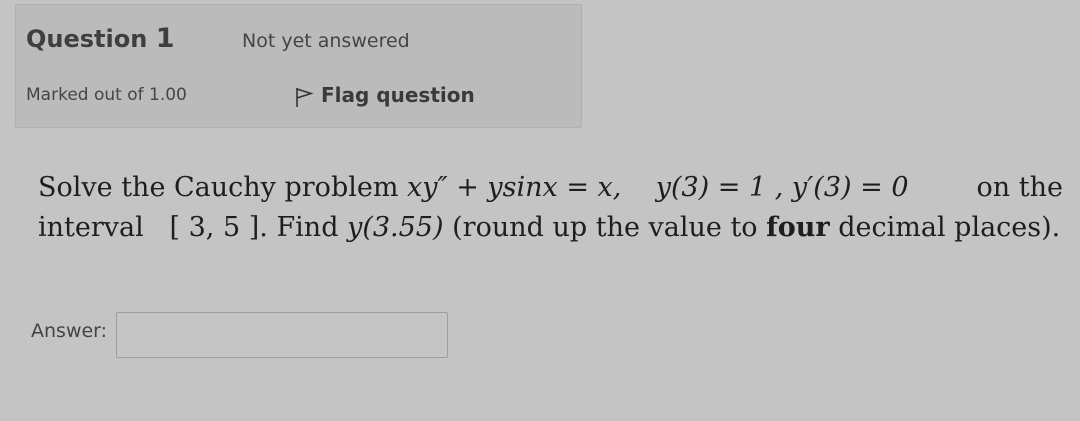 This screenshot has height=421, width=1080. I want to click on question-number: 1, so click(165, 38).